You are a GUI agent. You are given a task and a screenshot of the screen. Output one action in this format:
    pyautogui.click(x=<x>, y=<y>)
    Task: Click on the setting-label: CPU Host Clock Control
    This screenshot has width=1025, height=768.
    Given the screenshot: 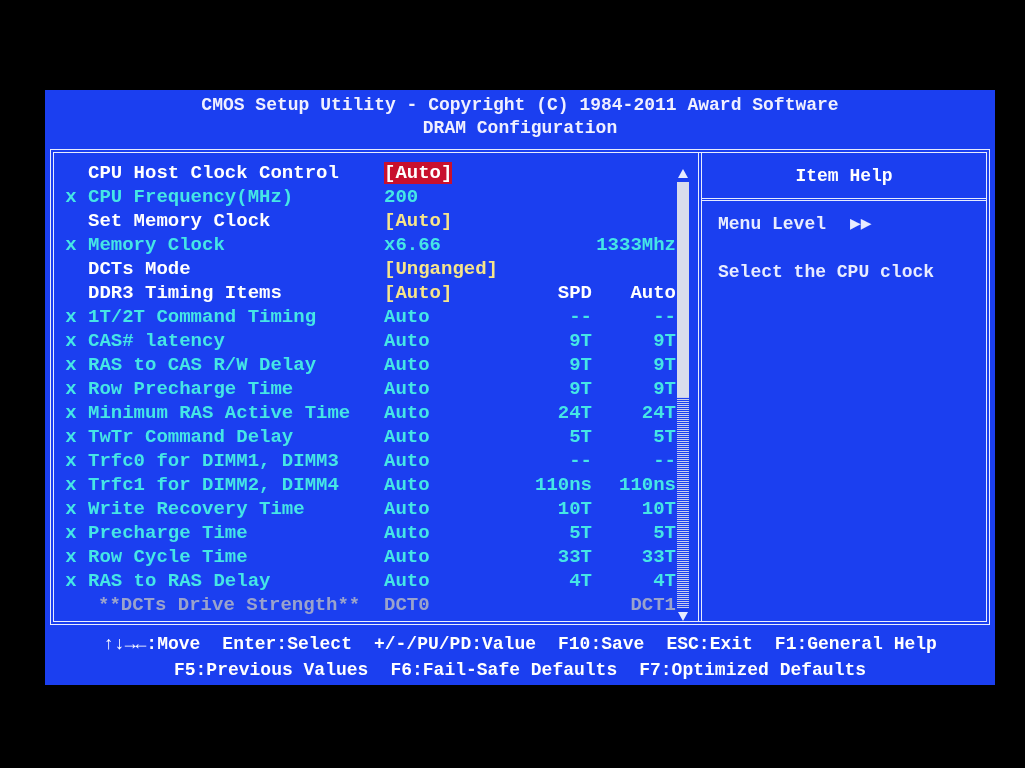 What is the action you would take?
    pyautogui.click(x=214, y=173)
    